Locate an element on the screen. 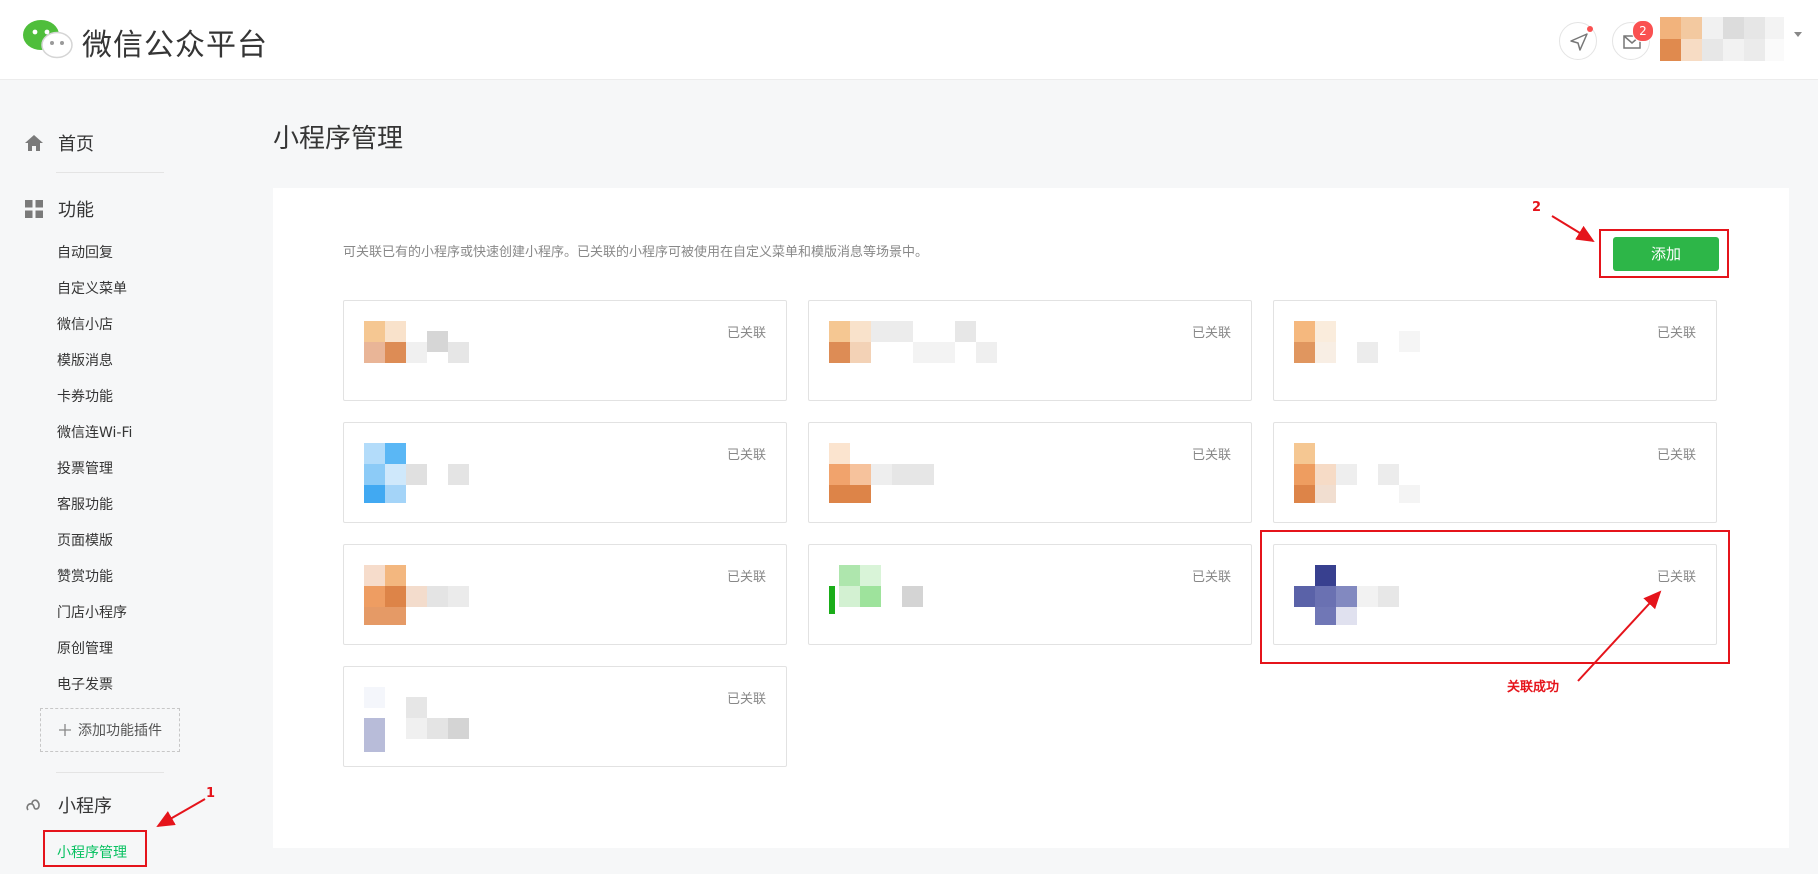 The image size is (1818, 874). arrow-to-linked-card is located at coordinates (1619, 636).